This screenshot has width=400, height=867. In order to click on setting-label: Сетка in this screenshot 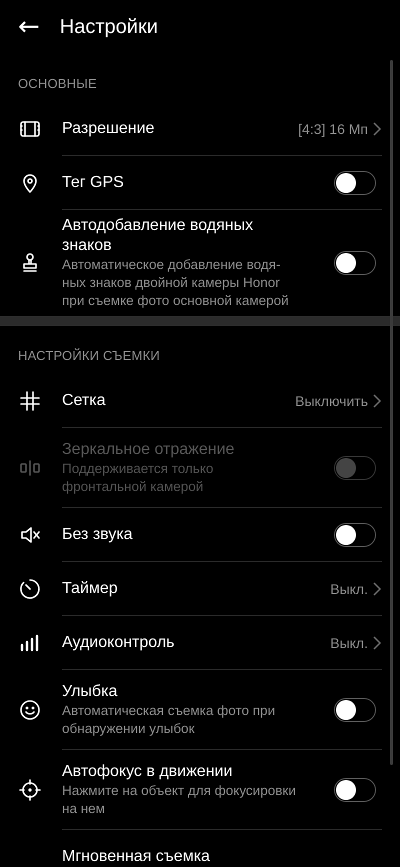, I will do `click(84, 400)`.